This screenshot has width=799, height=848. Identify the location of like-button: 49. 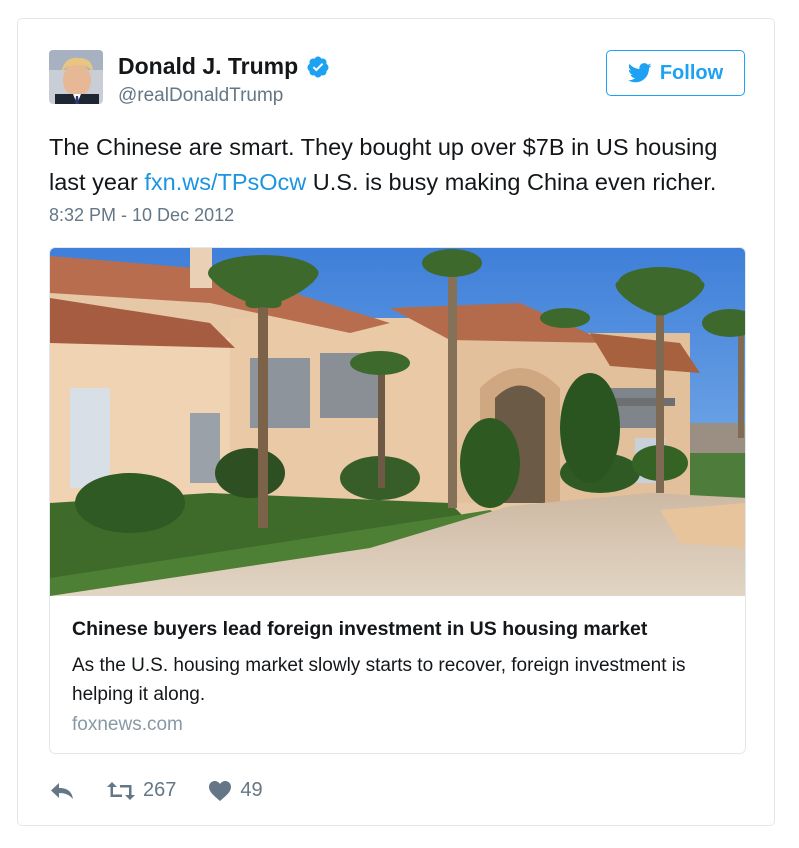
(235, 790).